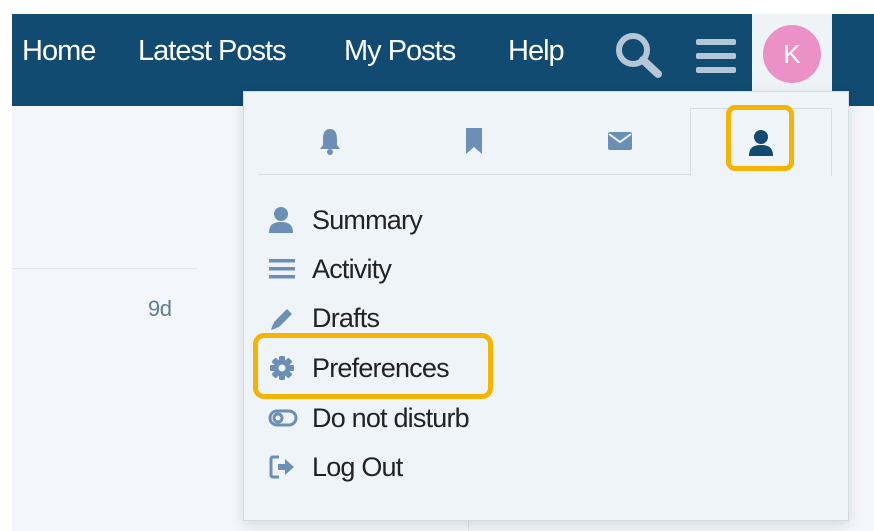  Describe the element at coordinates (639, 55) in the screenshot. I see `search-icon` at that location.